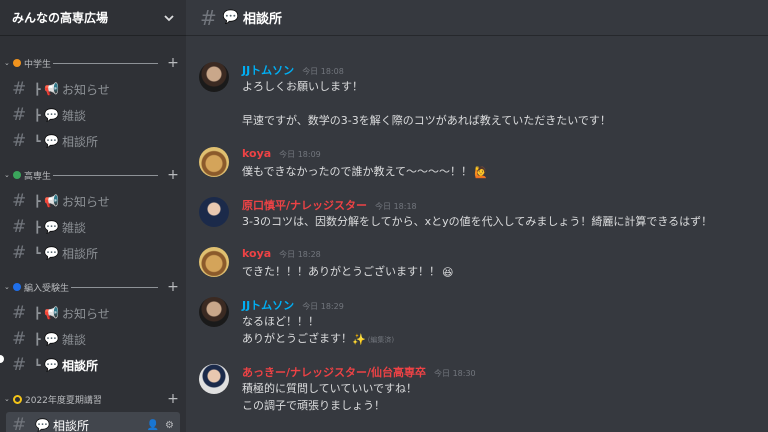  Describe the element at coordinates (300, 154) in the screenshot. I see `timestamp: 今日 18:09` at that location.